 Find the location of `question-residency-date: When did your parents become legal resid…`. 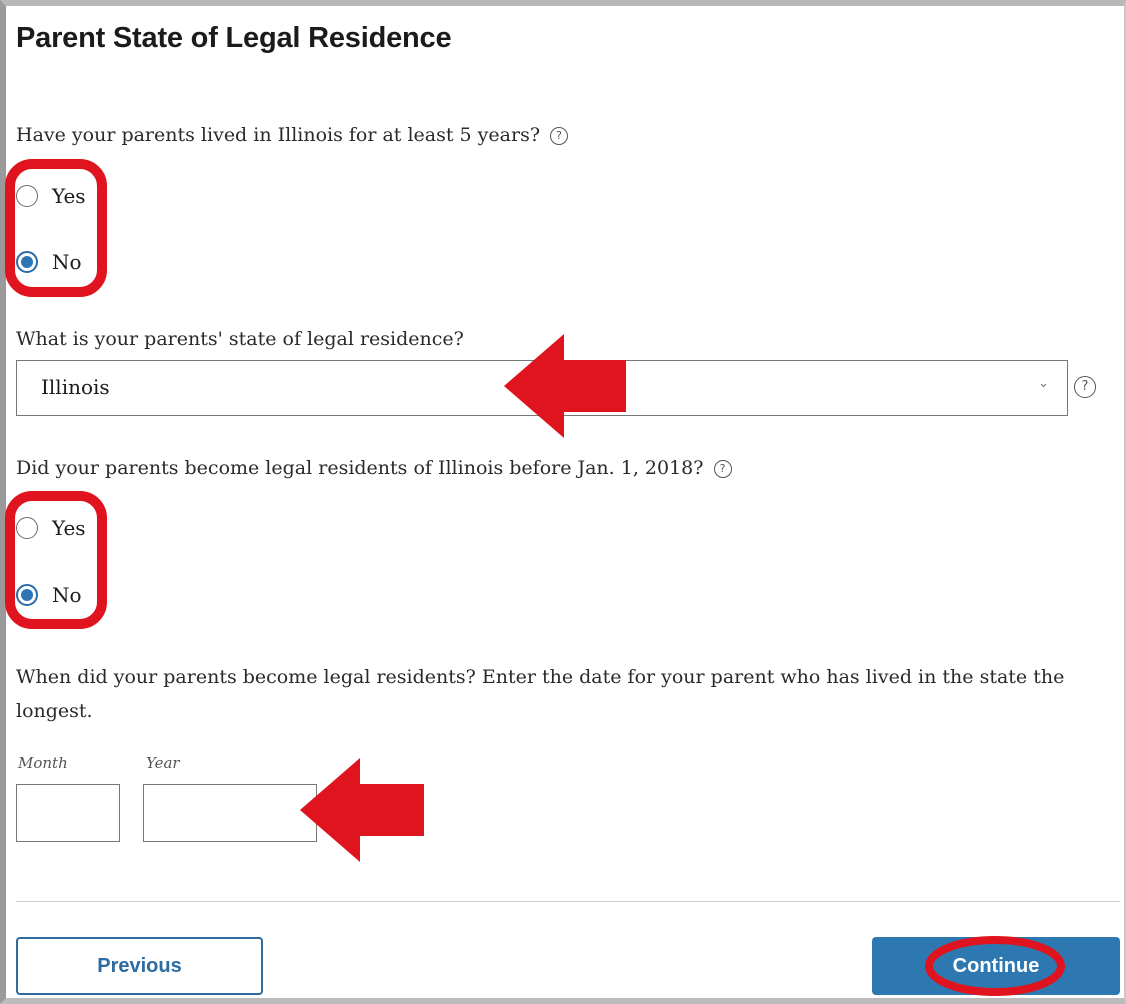

question-residency-date: When did your parents become legal resid… is located at coordinates (546, 694).